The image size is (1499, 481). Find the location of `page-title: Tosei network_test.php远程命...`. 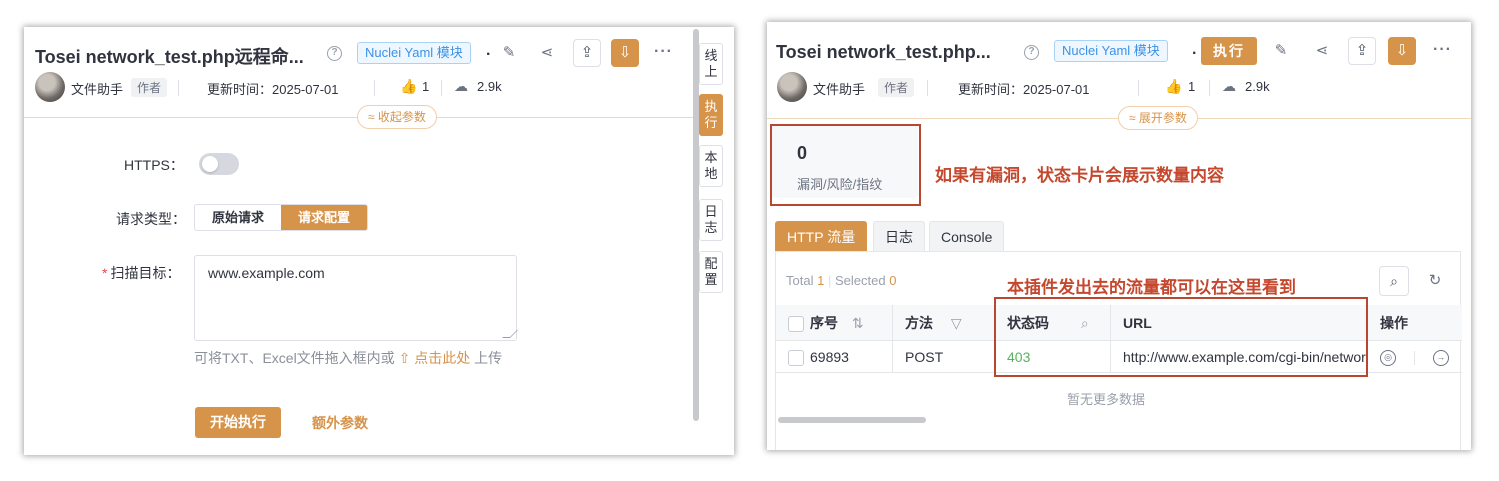

page-title: Tosei network_test.php远程命... is located at coordinates (169, 57).